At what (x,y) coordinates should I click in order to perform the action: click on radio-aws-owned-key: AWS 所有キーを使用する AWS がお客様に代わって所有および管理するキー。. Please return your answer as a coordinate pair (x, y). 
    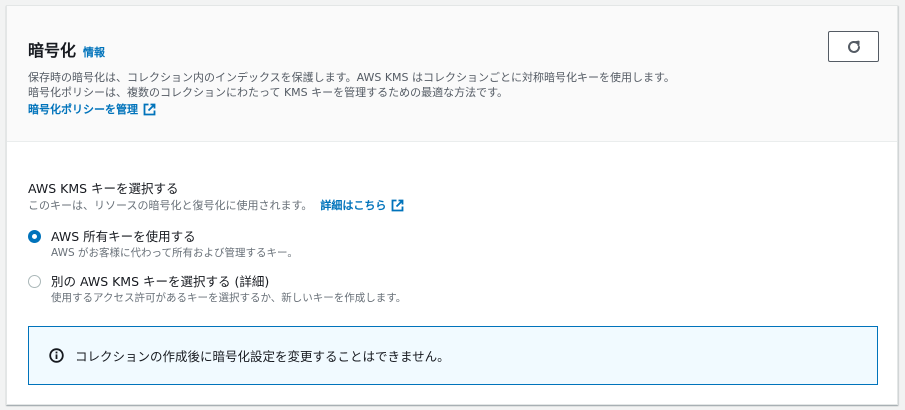
    Looking at the image, I should click on (163, 244).